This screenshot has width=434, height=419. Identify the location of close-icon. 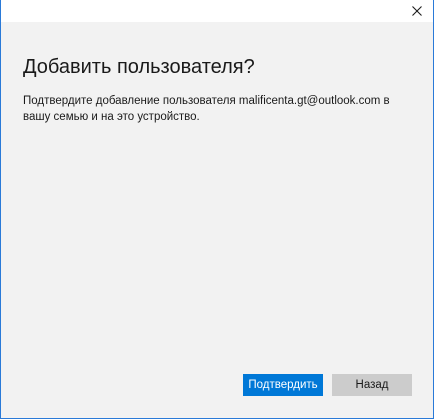
(417, 11).